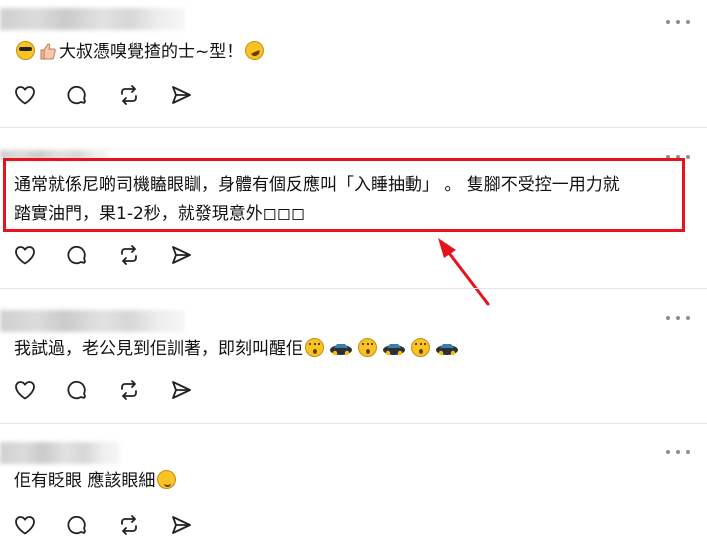  I want to click on highlight-box, so click(344, 195).